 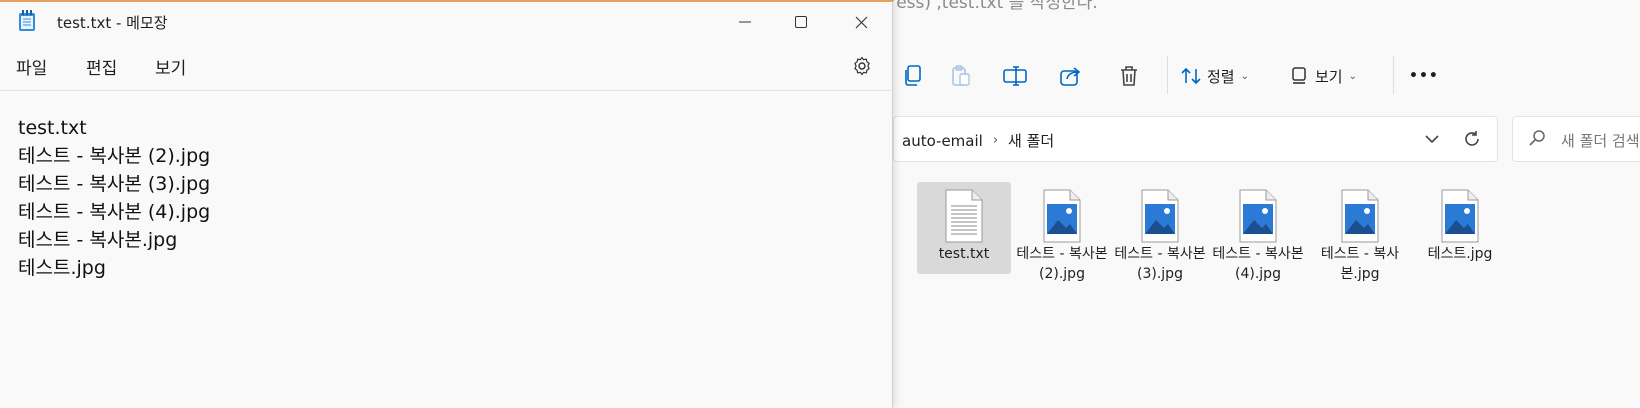 I want to click on close-button, so click(x=861, y=22).